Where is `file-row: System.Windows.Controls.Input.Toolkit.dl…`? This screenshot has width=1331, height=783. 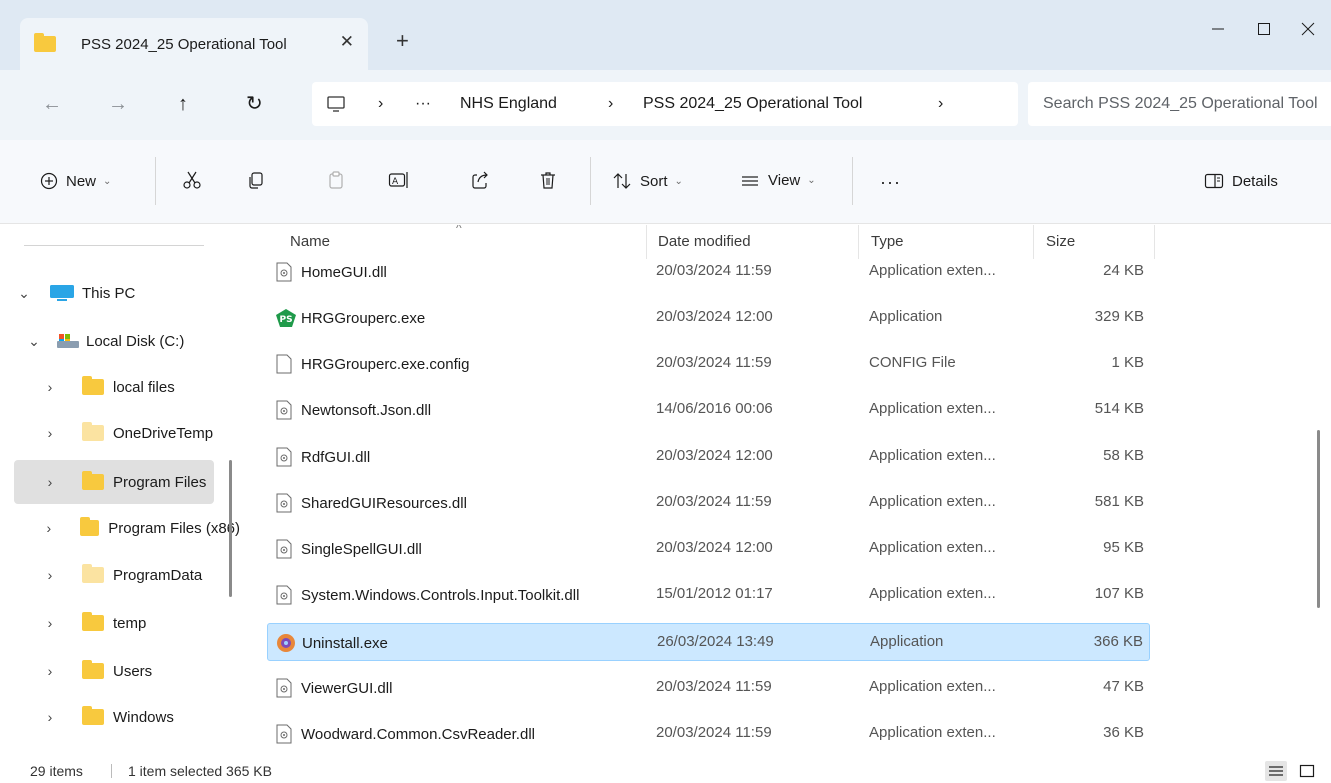
file-row: System.Windows.Controls.Input.Toolkit.dl… is located at coordinates (708, 595).